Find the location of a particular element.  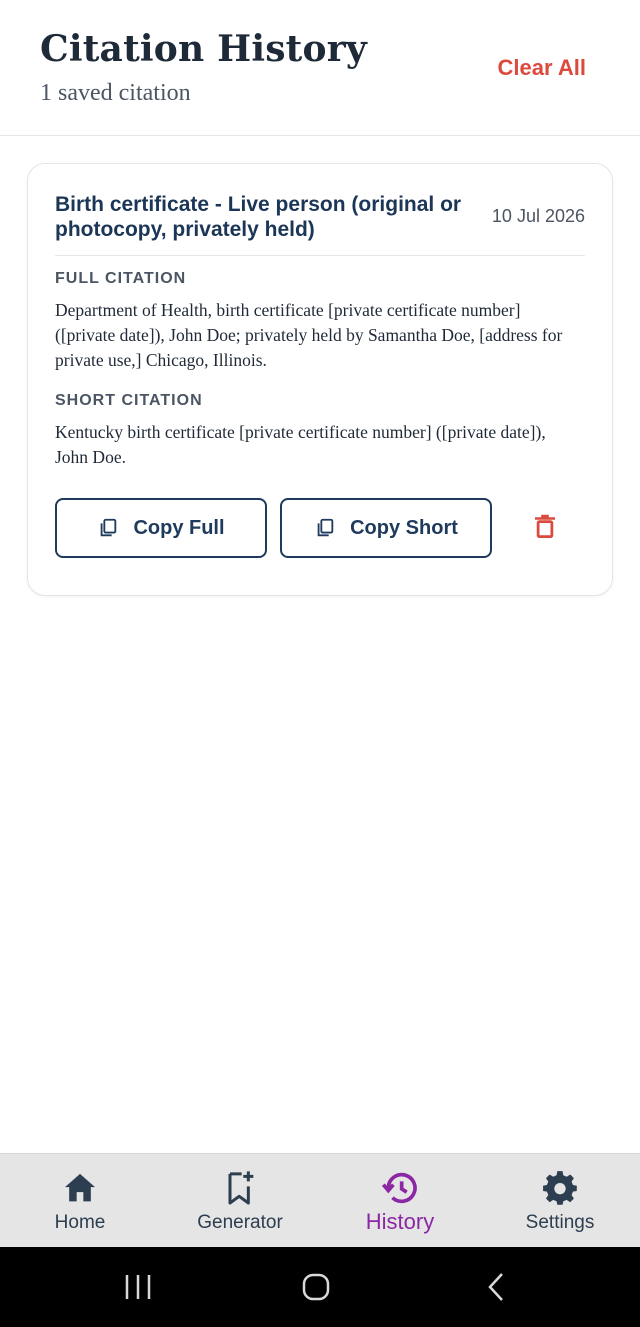

divider is located at coordinates (320, 255).